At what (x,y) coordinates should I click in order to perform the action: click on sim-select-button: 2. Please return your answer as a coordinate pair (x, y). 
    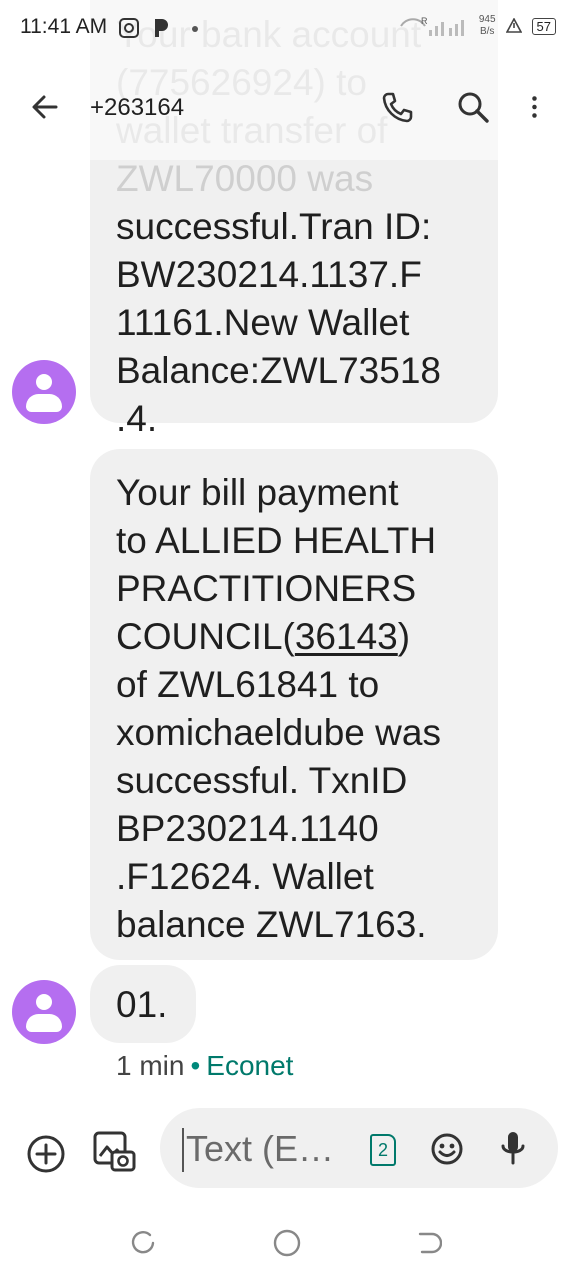
    Looking at the image, I should click on (383, 1150).